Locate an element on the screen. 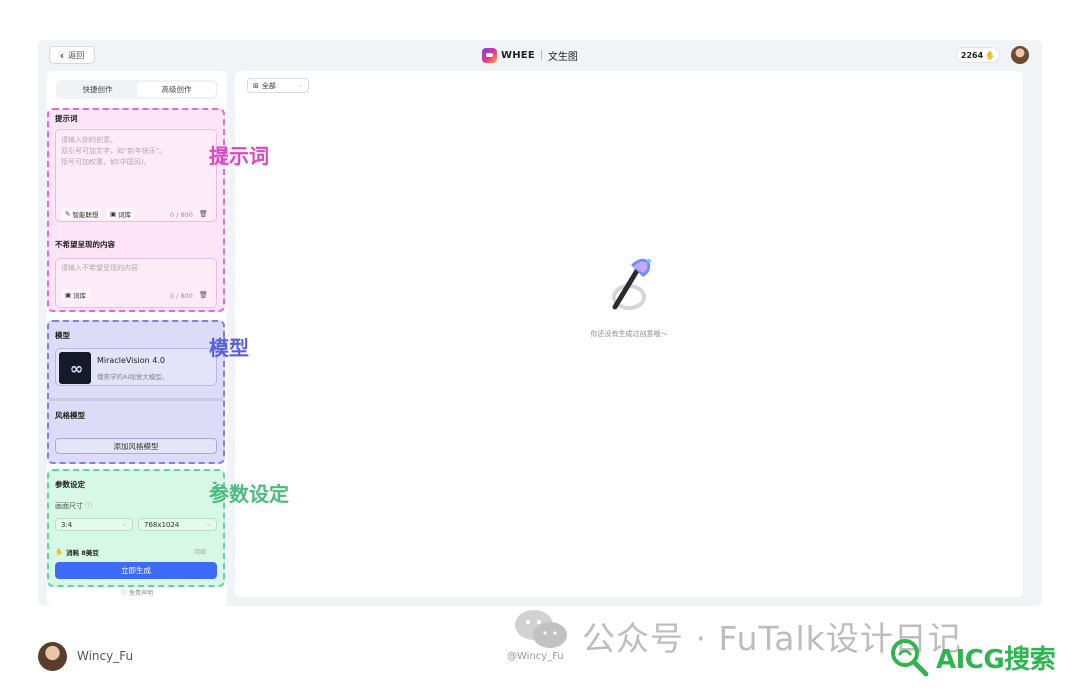 The height and width of the screenshot is (692, 1080). prompt-placeholder: 请输入你的创意。 双引号可加文字，如“新年快乐”。 括号可加权重，如(中国风)。 is located at coordinates (113, 151).